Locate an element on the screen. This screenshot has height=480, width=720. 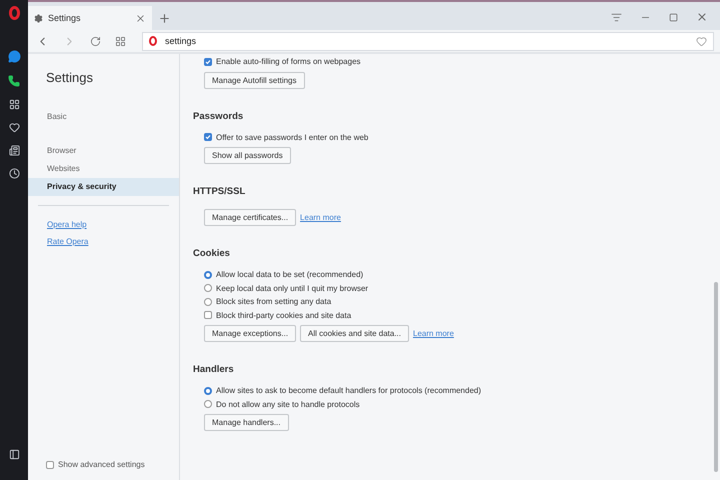
checkbox-option: Enable auto-filling of forms on webpages is located at coordinates (456, 61).